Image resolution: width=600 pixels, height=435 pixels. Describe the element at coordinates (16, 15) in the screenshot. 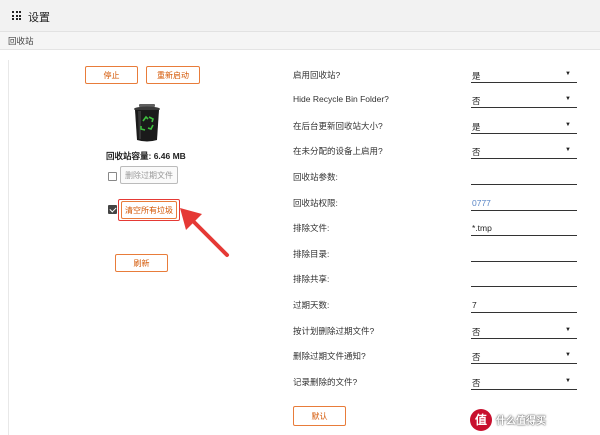

I see `menu-grid-icon` at that location.